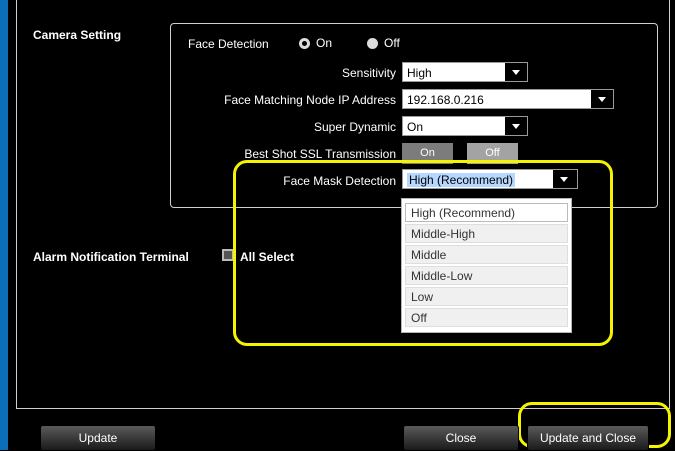 This screenshot has width=675, height=451. I want to click on sensitivity-label: Sensitivity, so click(368, 73).